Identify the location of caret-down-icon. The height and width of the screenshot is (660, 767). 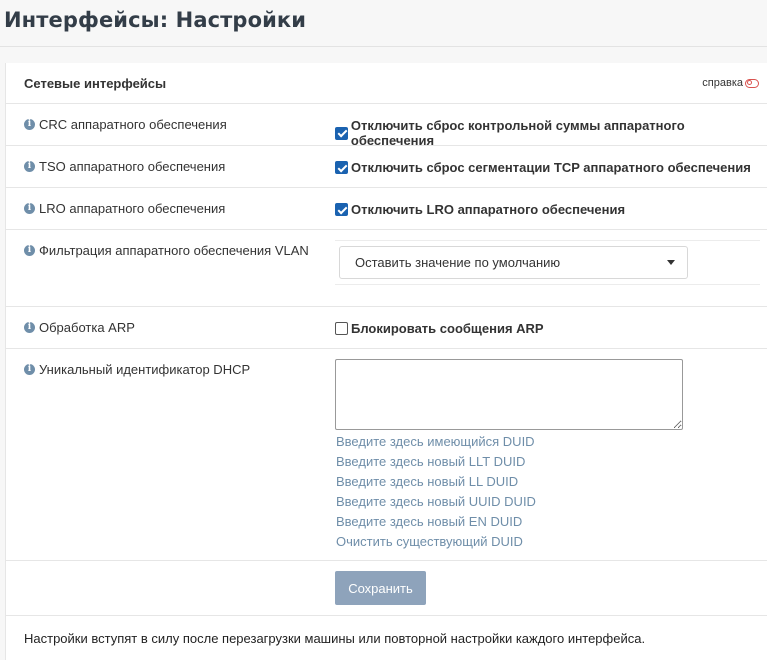
(671, 262).